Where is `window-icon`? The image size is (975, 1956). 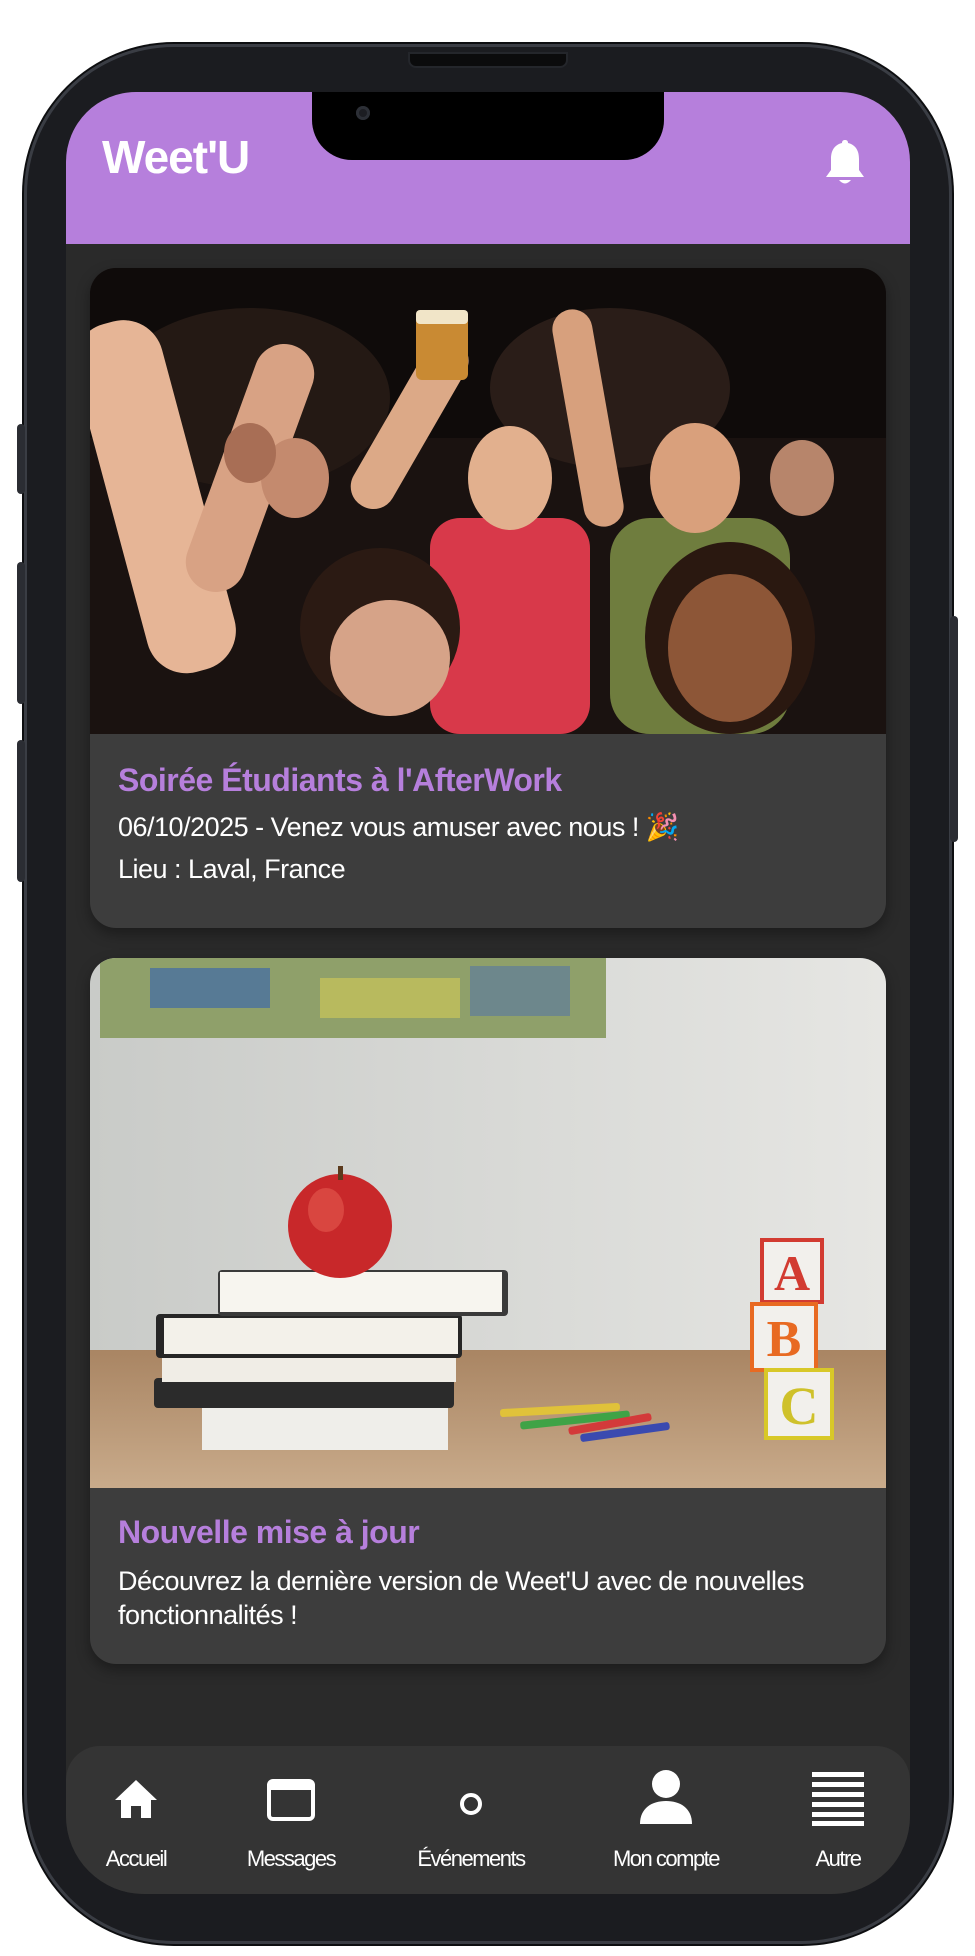 window-icon is located at coordinates (291, 1800).